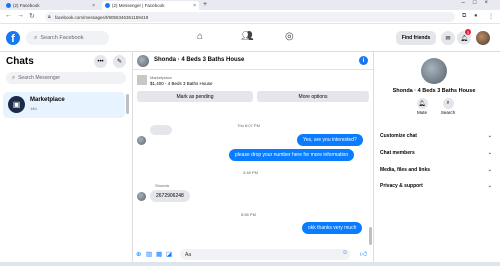  I want to click on timestamp: Thu 8:07 PM, so click(248, 125).